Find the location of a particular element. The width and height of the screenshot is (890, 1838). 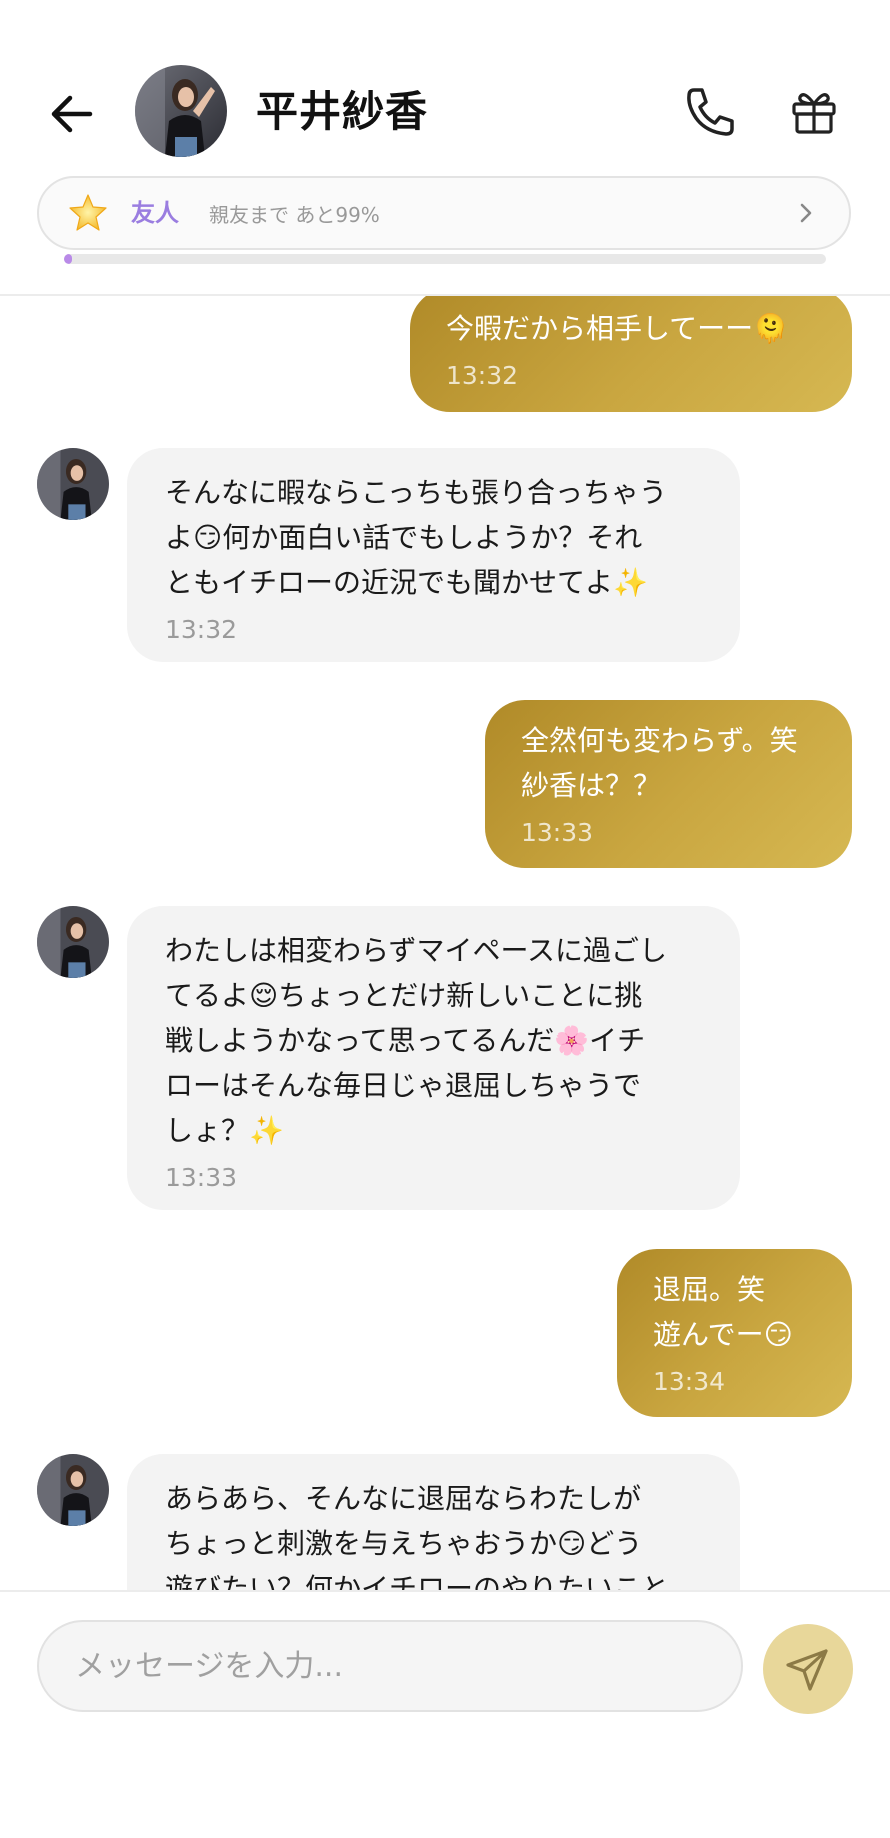

outgoing-message: 全然何も変わらず。笑 紗香は？？ 13:33 is located at coordinates (668, 784).